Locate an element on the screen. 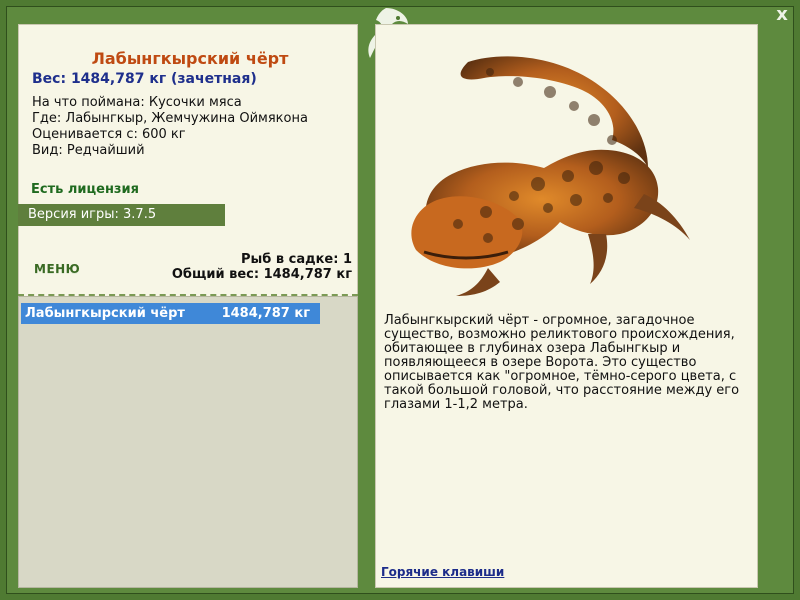 The image size is (800, 600). list-item-name: Лабынгкырский чёрт is located at coordinates (105, 313).